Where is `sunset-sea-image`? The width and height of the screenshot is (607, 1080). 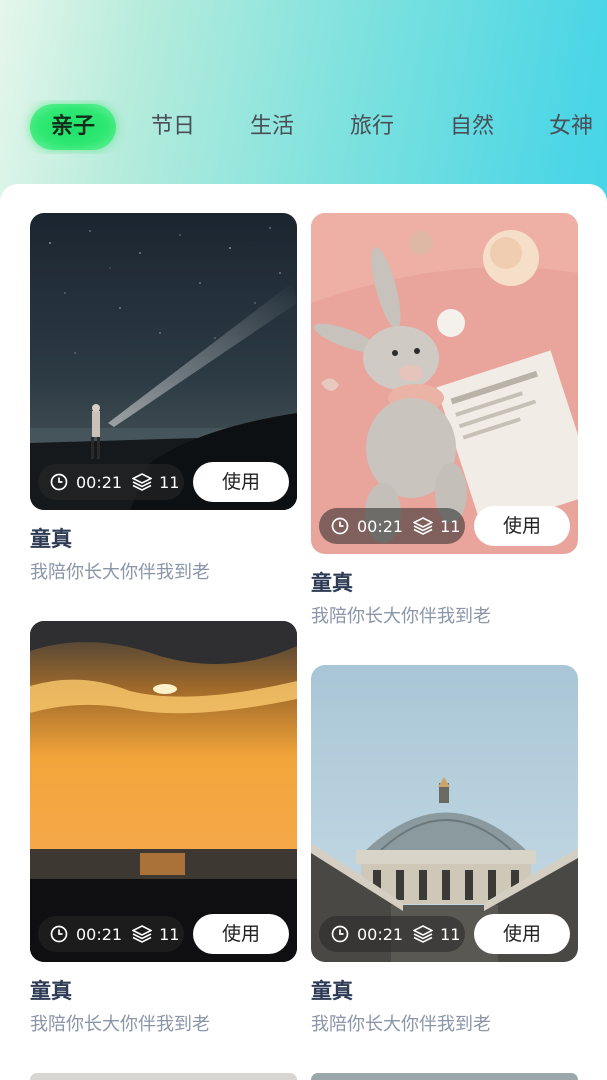
sunset-sea-image is located at coordinates (163, 791).